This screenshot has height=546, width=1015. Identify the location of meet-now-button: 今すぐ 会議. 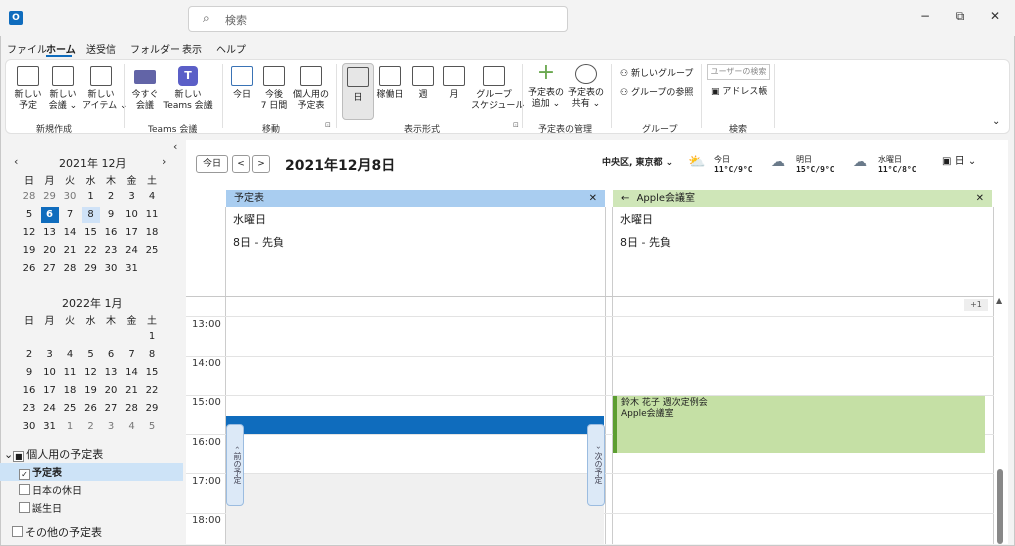
(145, 89).